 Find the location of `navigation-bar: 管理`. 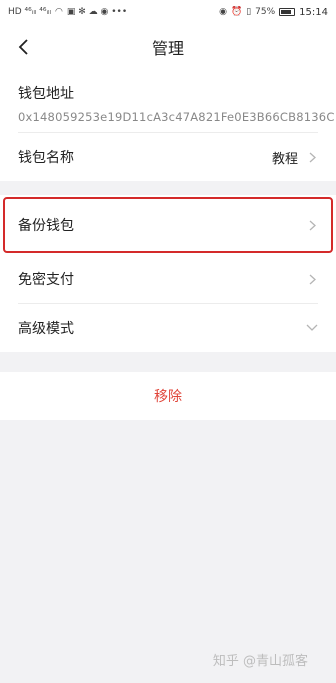

navigation-bar: 管理 is located at coordinates (168, 47).